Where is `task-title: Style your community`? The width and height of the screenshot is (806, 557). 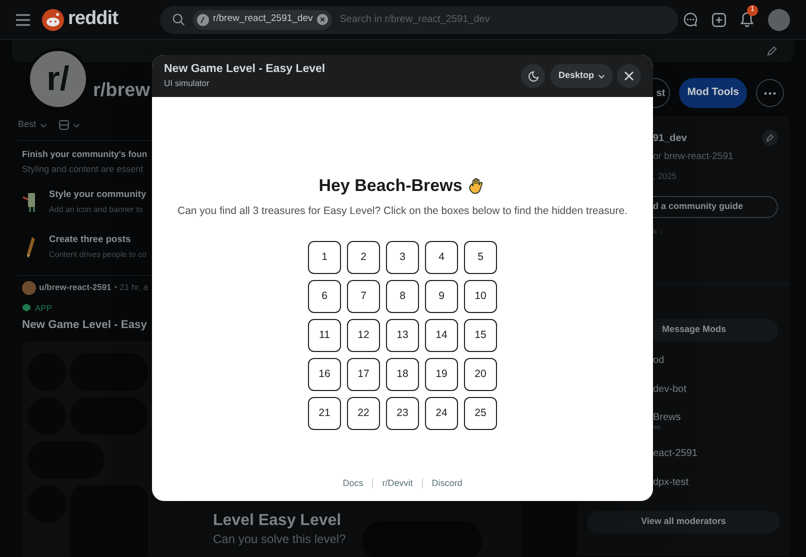 task-title: Style your community is located at coordinates (97, 195).